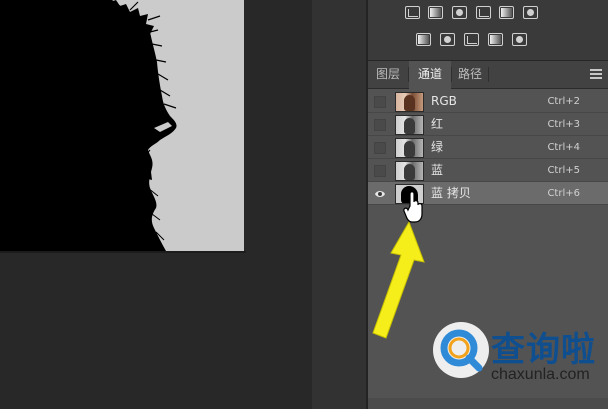 This screenshot has height=409, width=608. What do you see at coordinates (488, 147) in the screenshot?
I see `channel-row: 绿 Ctrl+4` at bounding box center [488, 147].